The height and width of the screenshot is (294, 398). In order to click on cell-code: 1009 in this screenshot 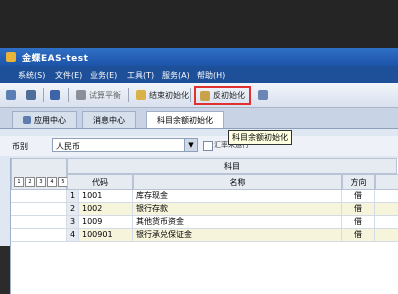, I will do `click(106, 222)`.